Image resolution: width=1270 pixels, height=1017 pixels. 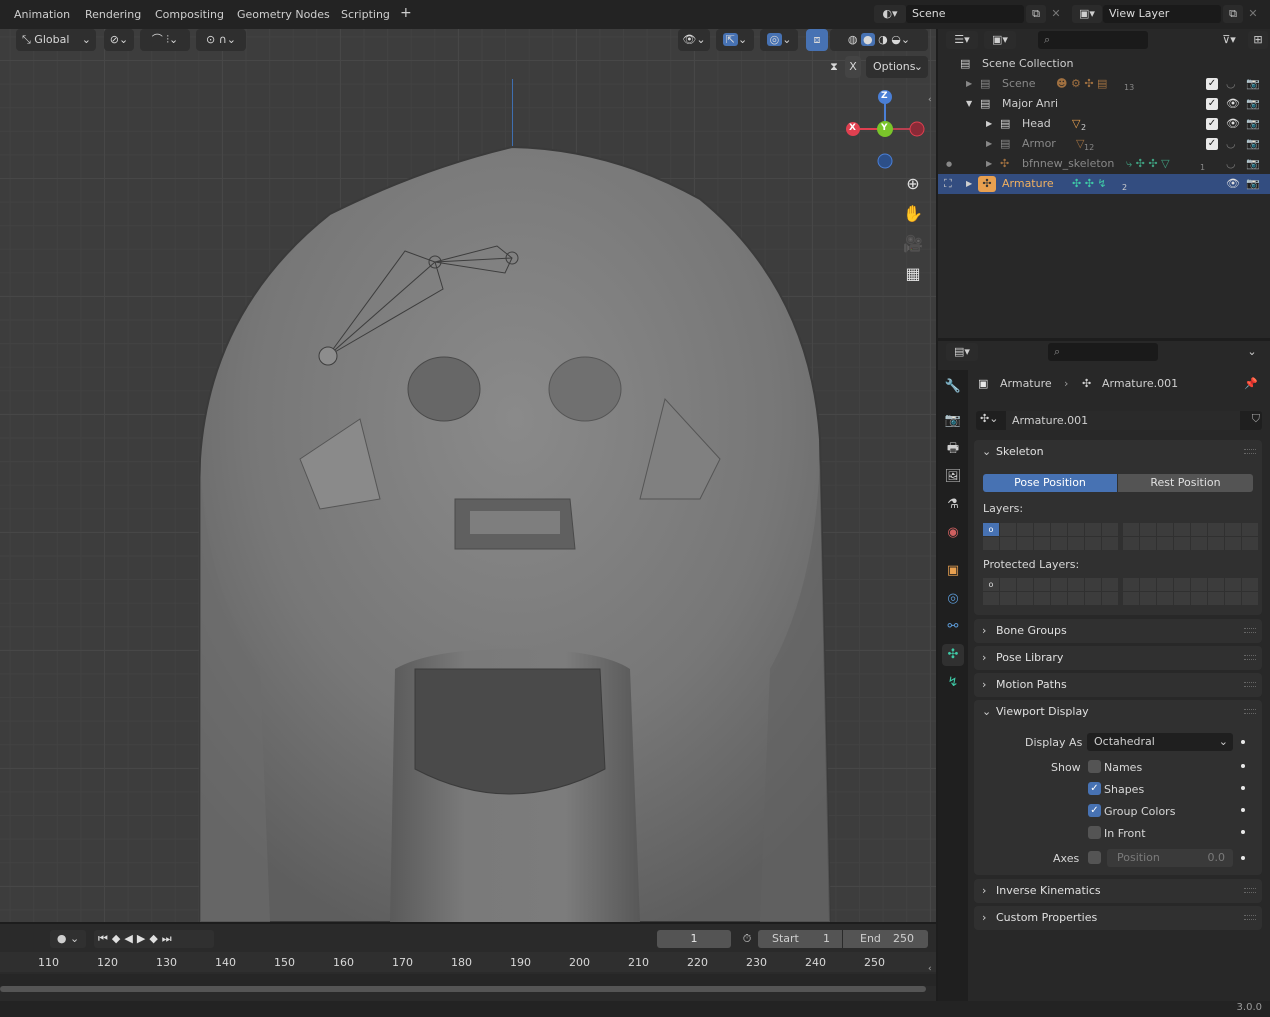 I want to click on delete-scene-icon: ✕, so click(x=1056, y=14).